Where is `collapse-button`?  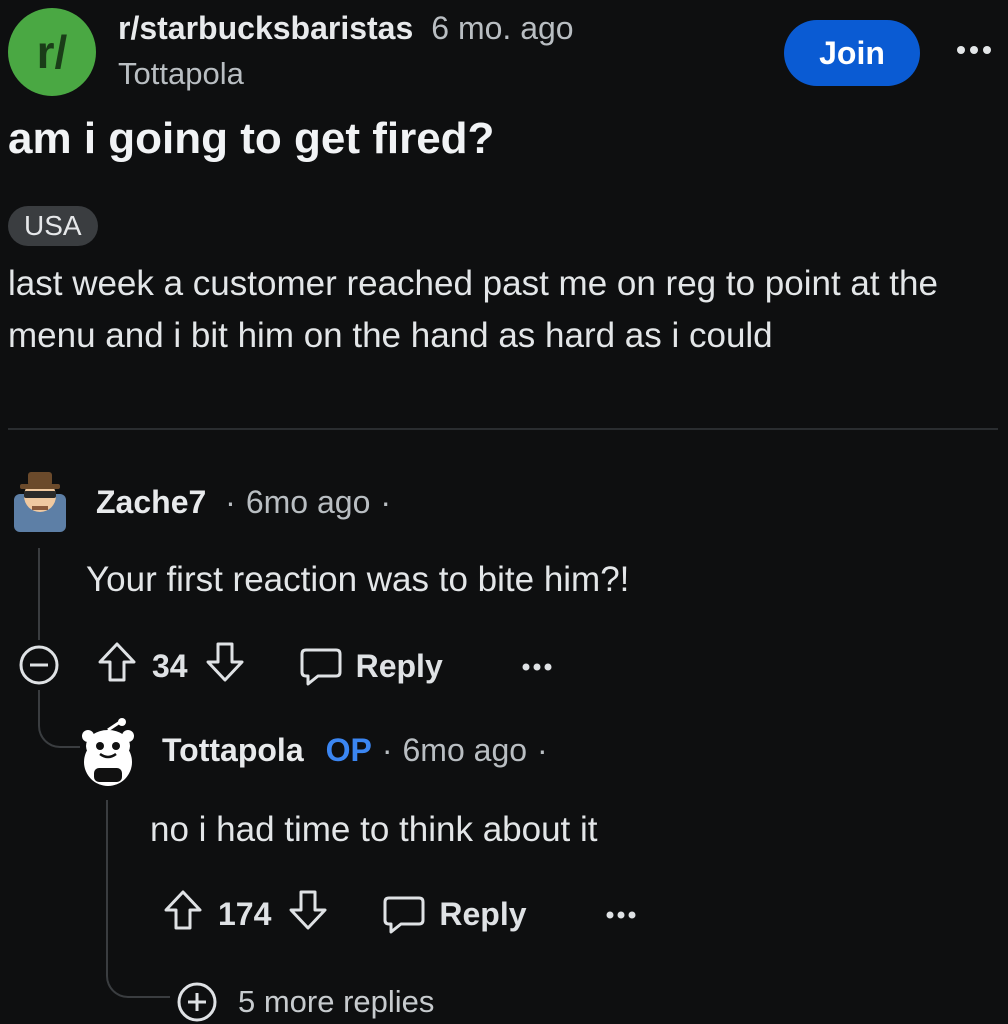 collapse-button is located at coordinates (39, 665).